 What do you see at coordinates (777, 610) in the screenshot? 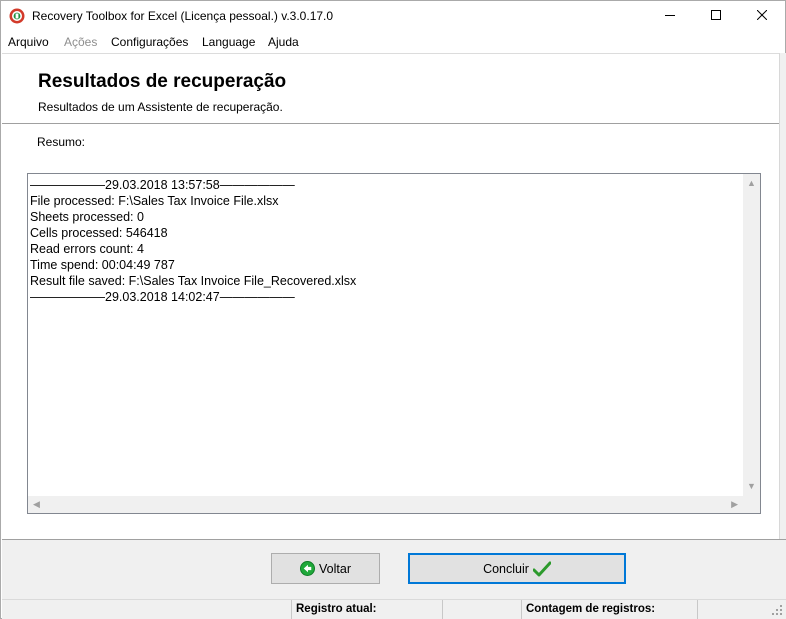
I see `resize-grip-icon` at bounding box center [777, 610].